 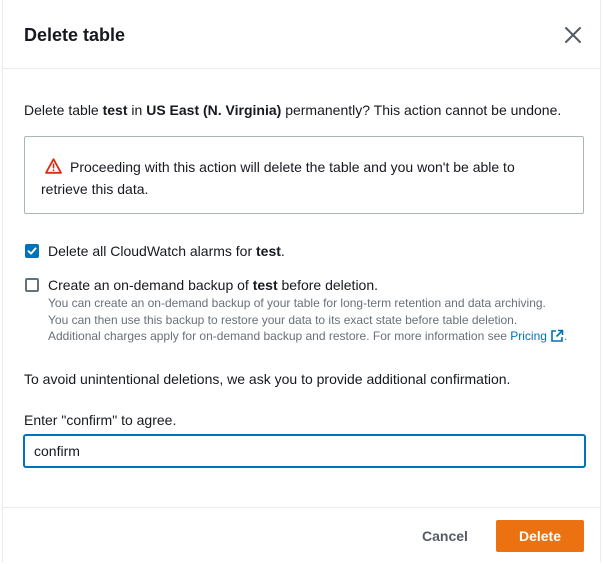 I want to click on dialog-title: Delete table, so click(x=75, y=35).